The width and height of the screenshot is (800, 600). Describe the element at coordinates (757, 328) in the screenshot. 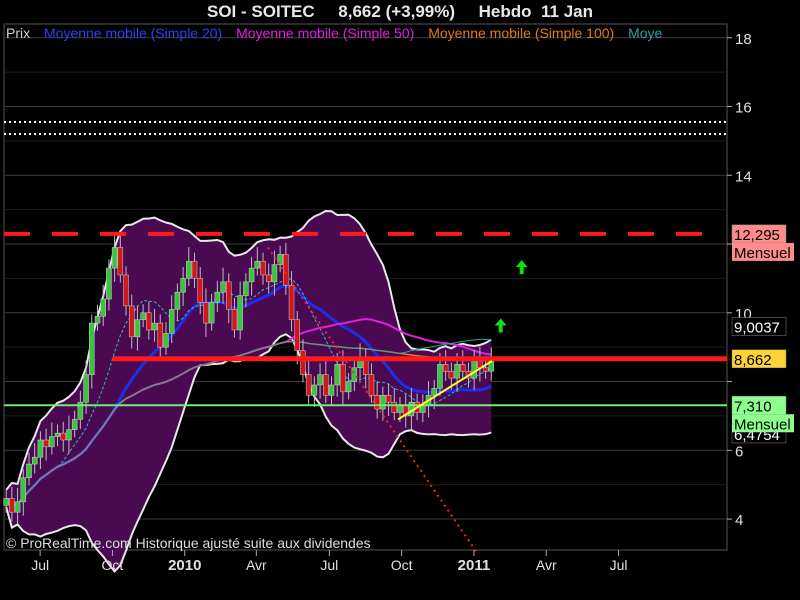

I see `price-label-text: 9,0037` at that location.